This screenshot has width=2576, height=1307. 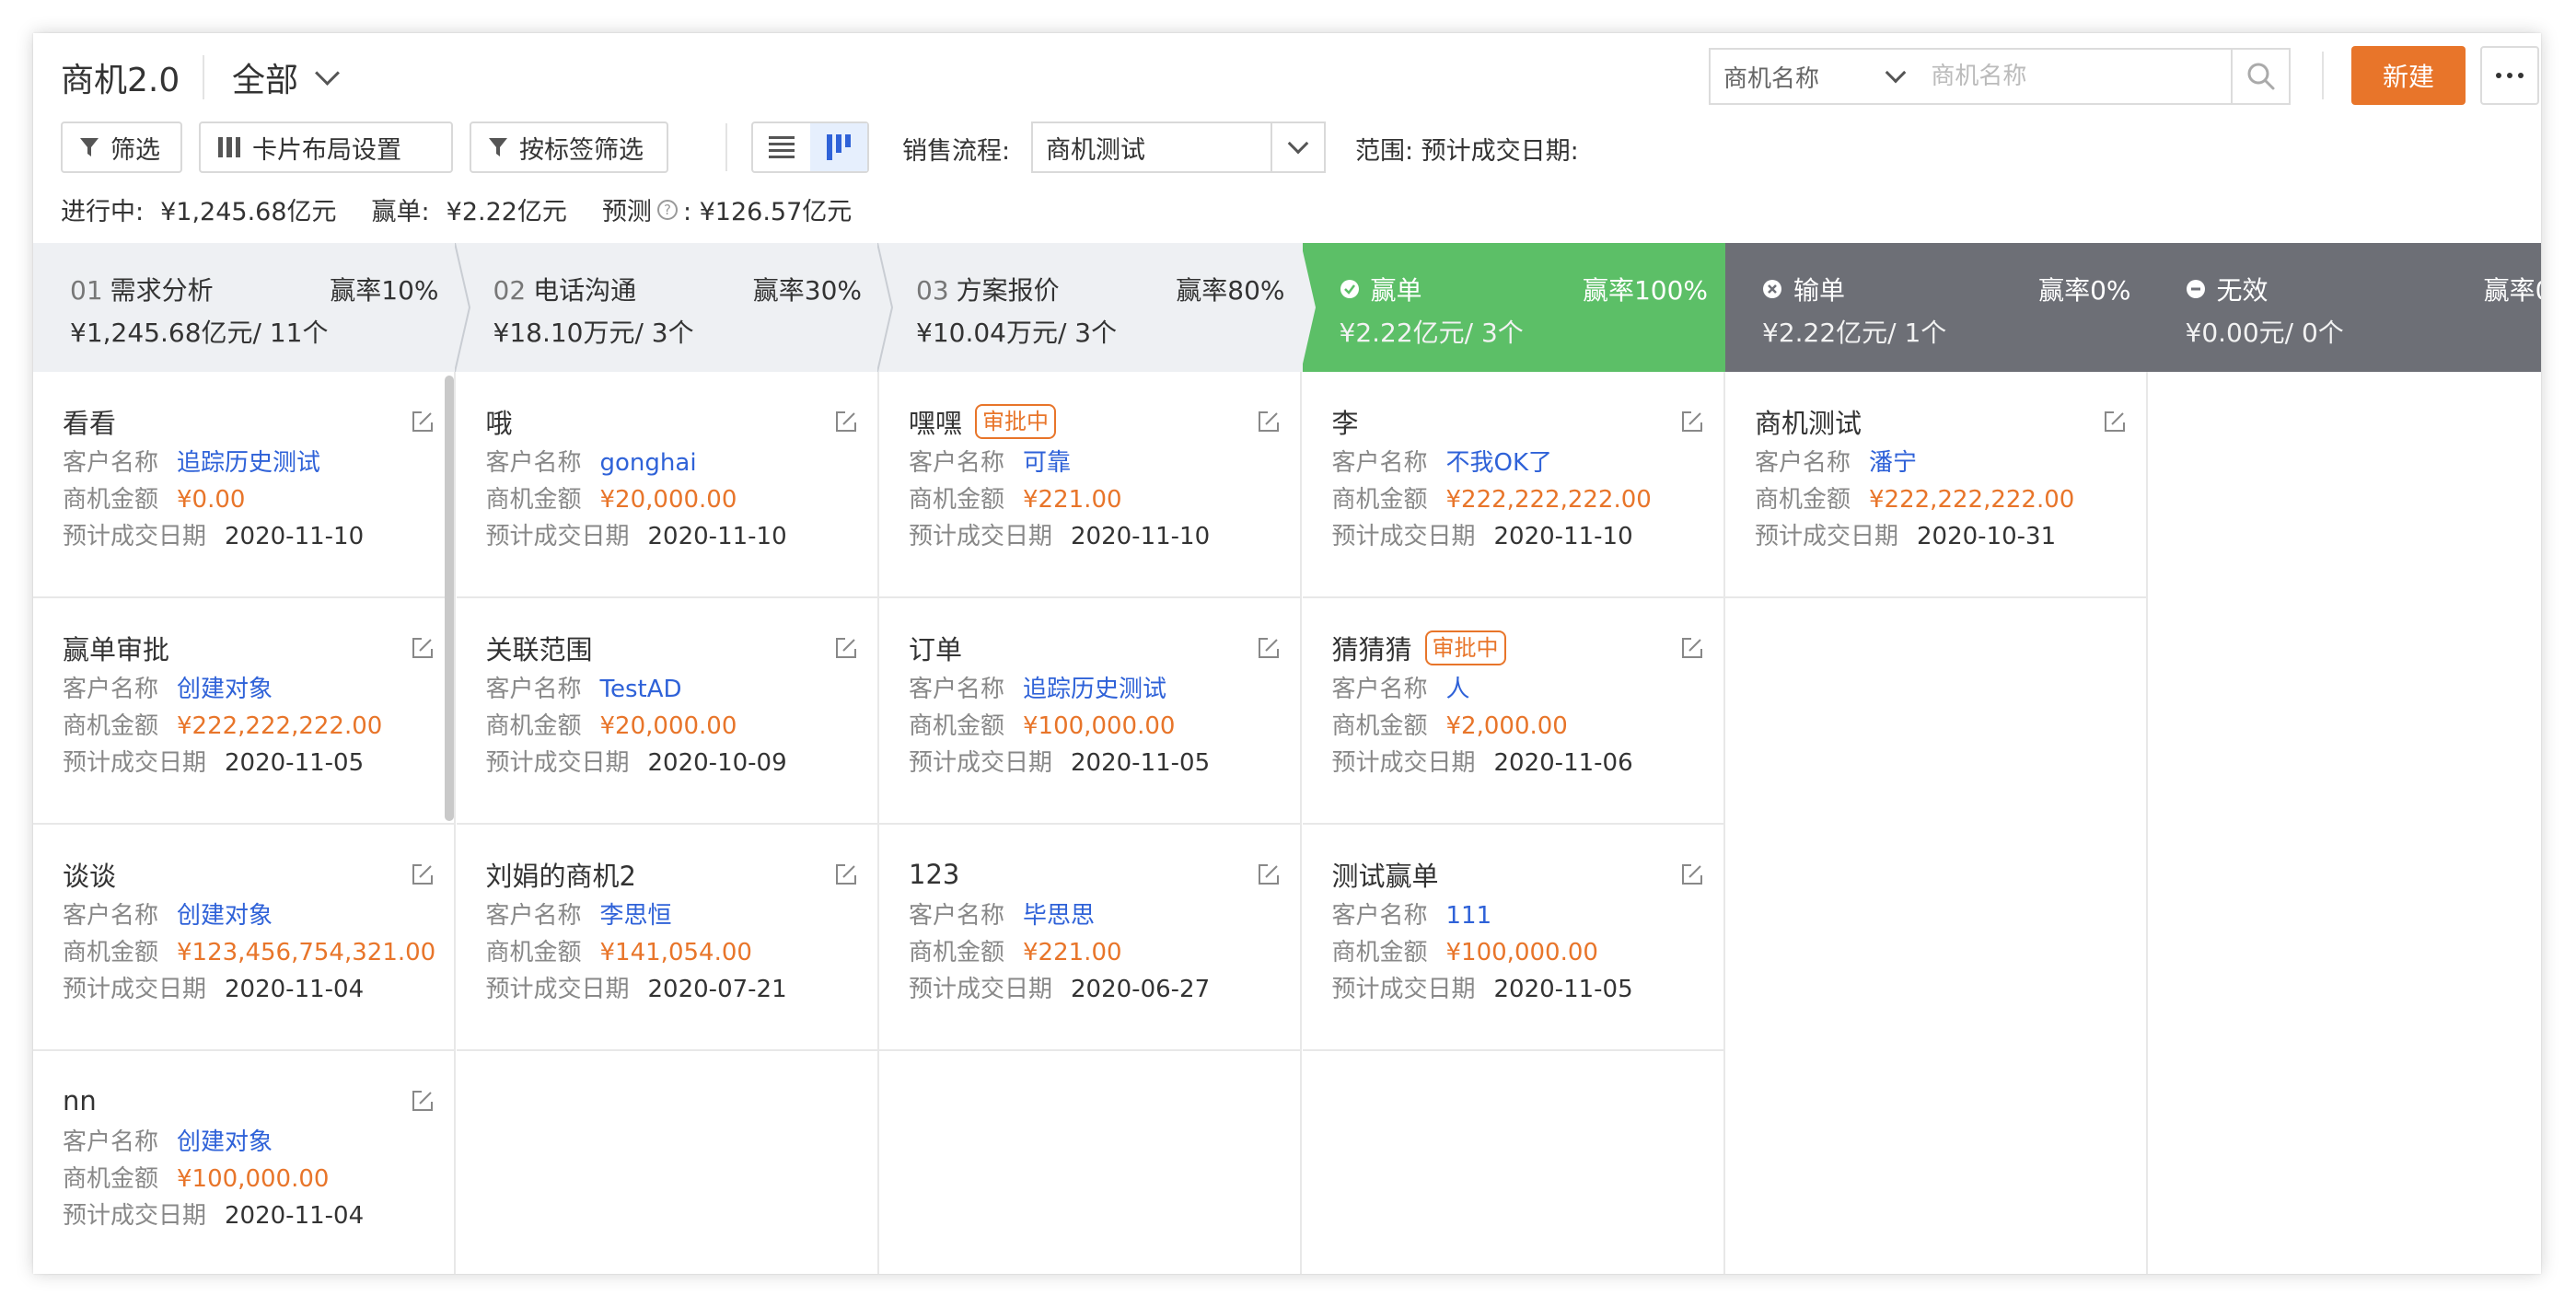 I want to click on scrollbar, so click(x=449, y=598).